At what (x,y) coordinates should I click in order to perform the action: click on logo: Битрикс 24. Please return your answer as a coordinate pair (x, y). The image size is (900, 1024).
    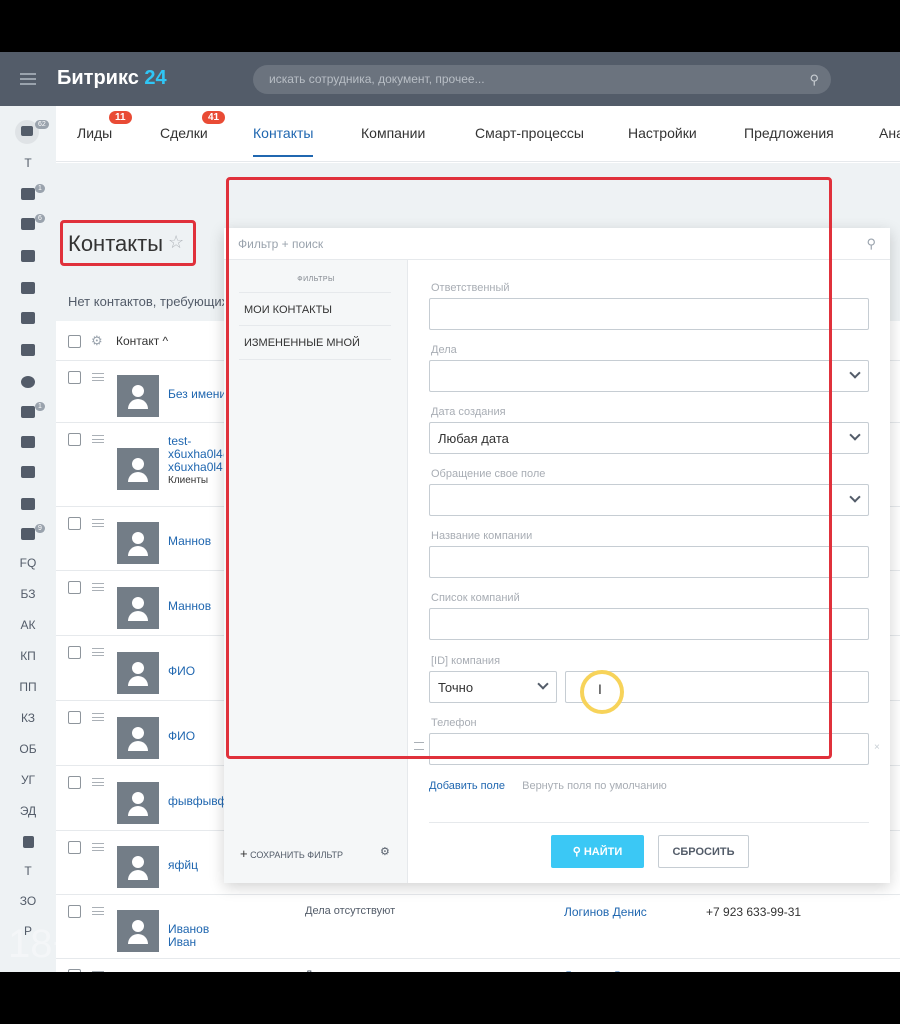
    Looking at the image, I should click on (112, 78).